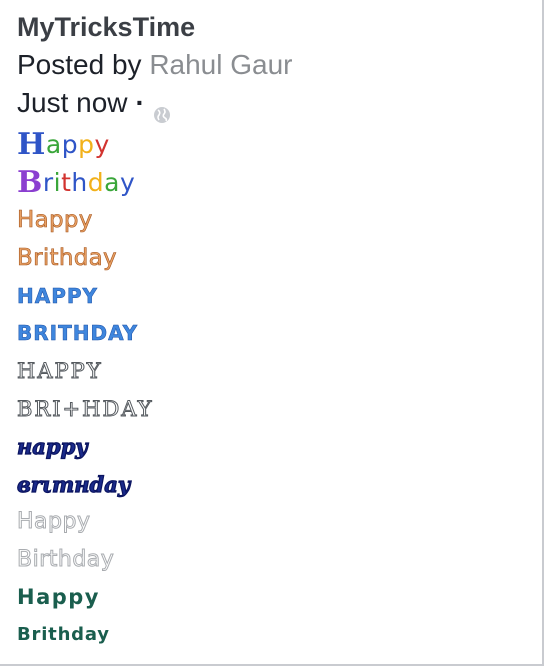 Image resolution: width=544 pixels, height=666 pixels. What do you see at coordinates (85, 408) in the screenshot?
I see `styled-line-8: BRI+HDAY` at bounding box center [85, 408].